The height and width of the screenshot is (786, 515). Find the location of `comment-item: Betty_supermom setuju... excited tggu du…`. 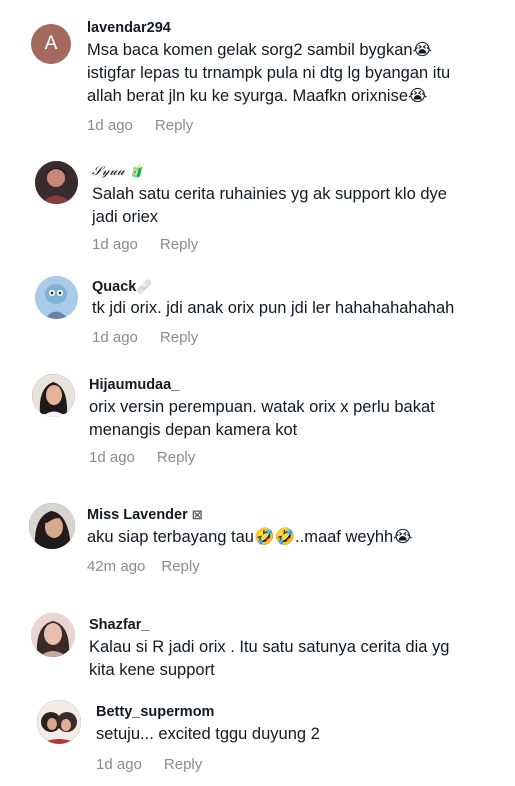

comment-item: Betty_supermom setuju... excited tggu du… is located at coordinates (257, 741).